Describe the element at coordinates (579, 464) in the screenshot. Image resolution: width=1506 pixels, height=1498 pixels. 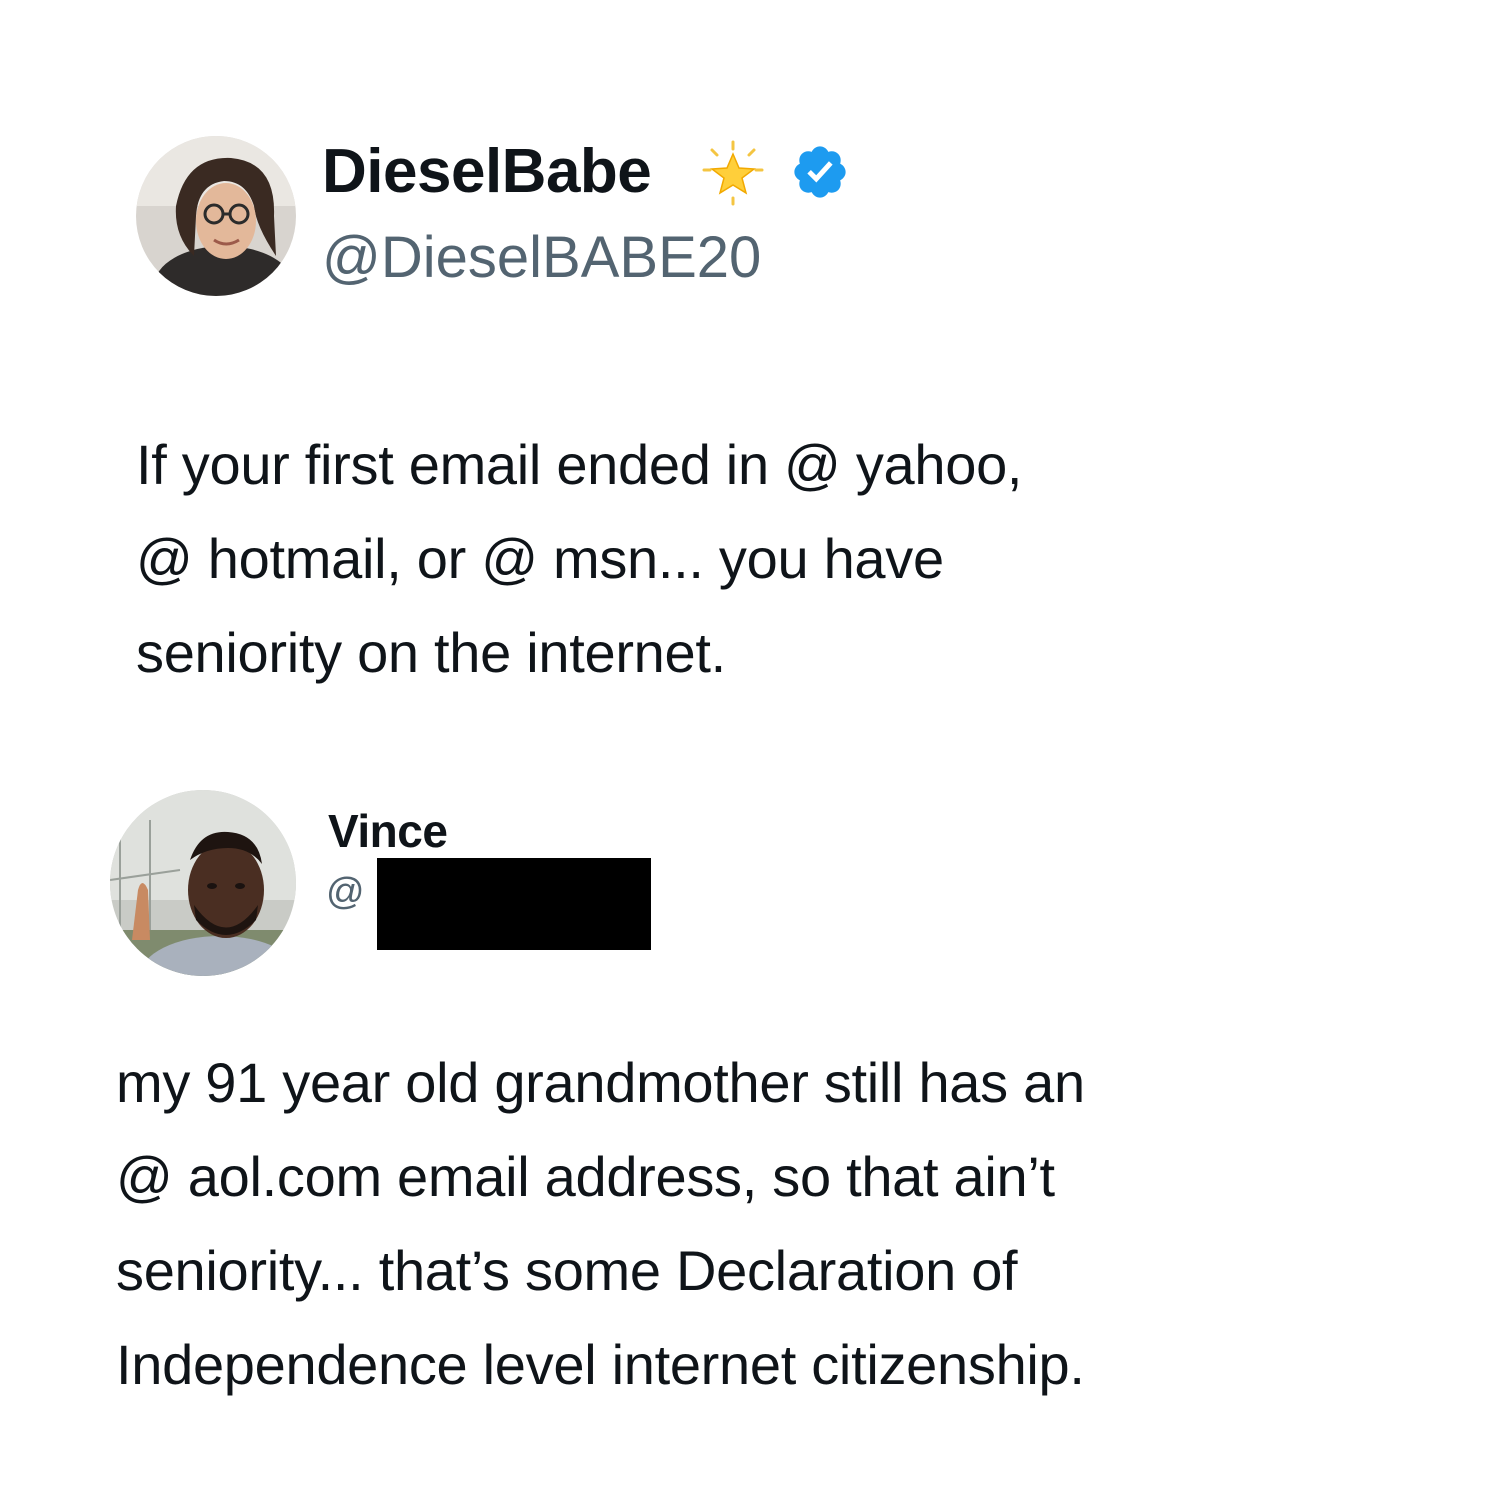
I see `tweet-text-line: If your first email ended in @ yahoo,` at that location.